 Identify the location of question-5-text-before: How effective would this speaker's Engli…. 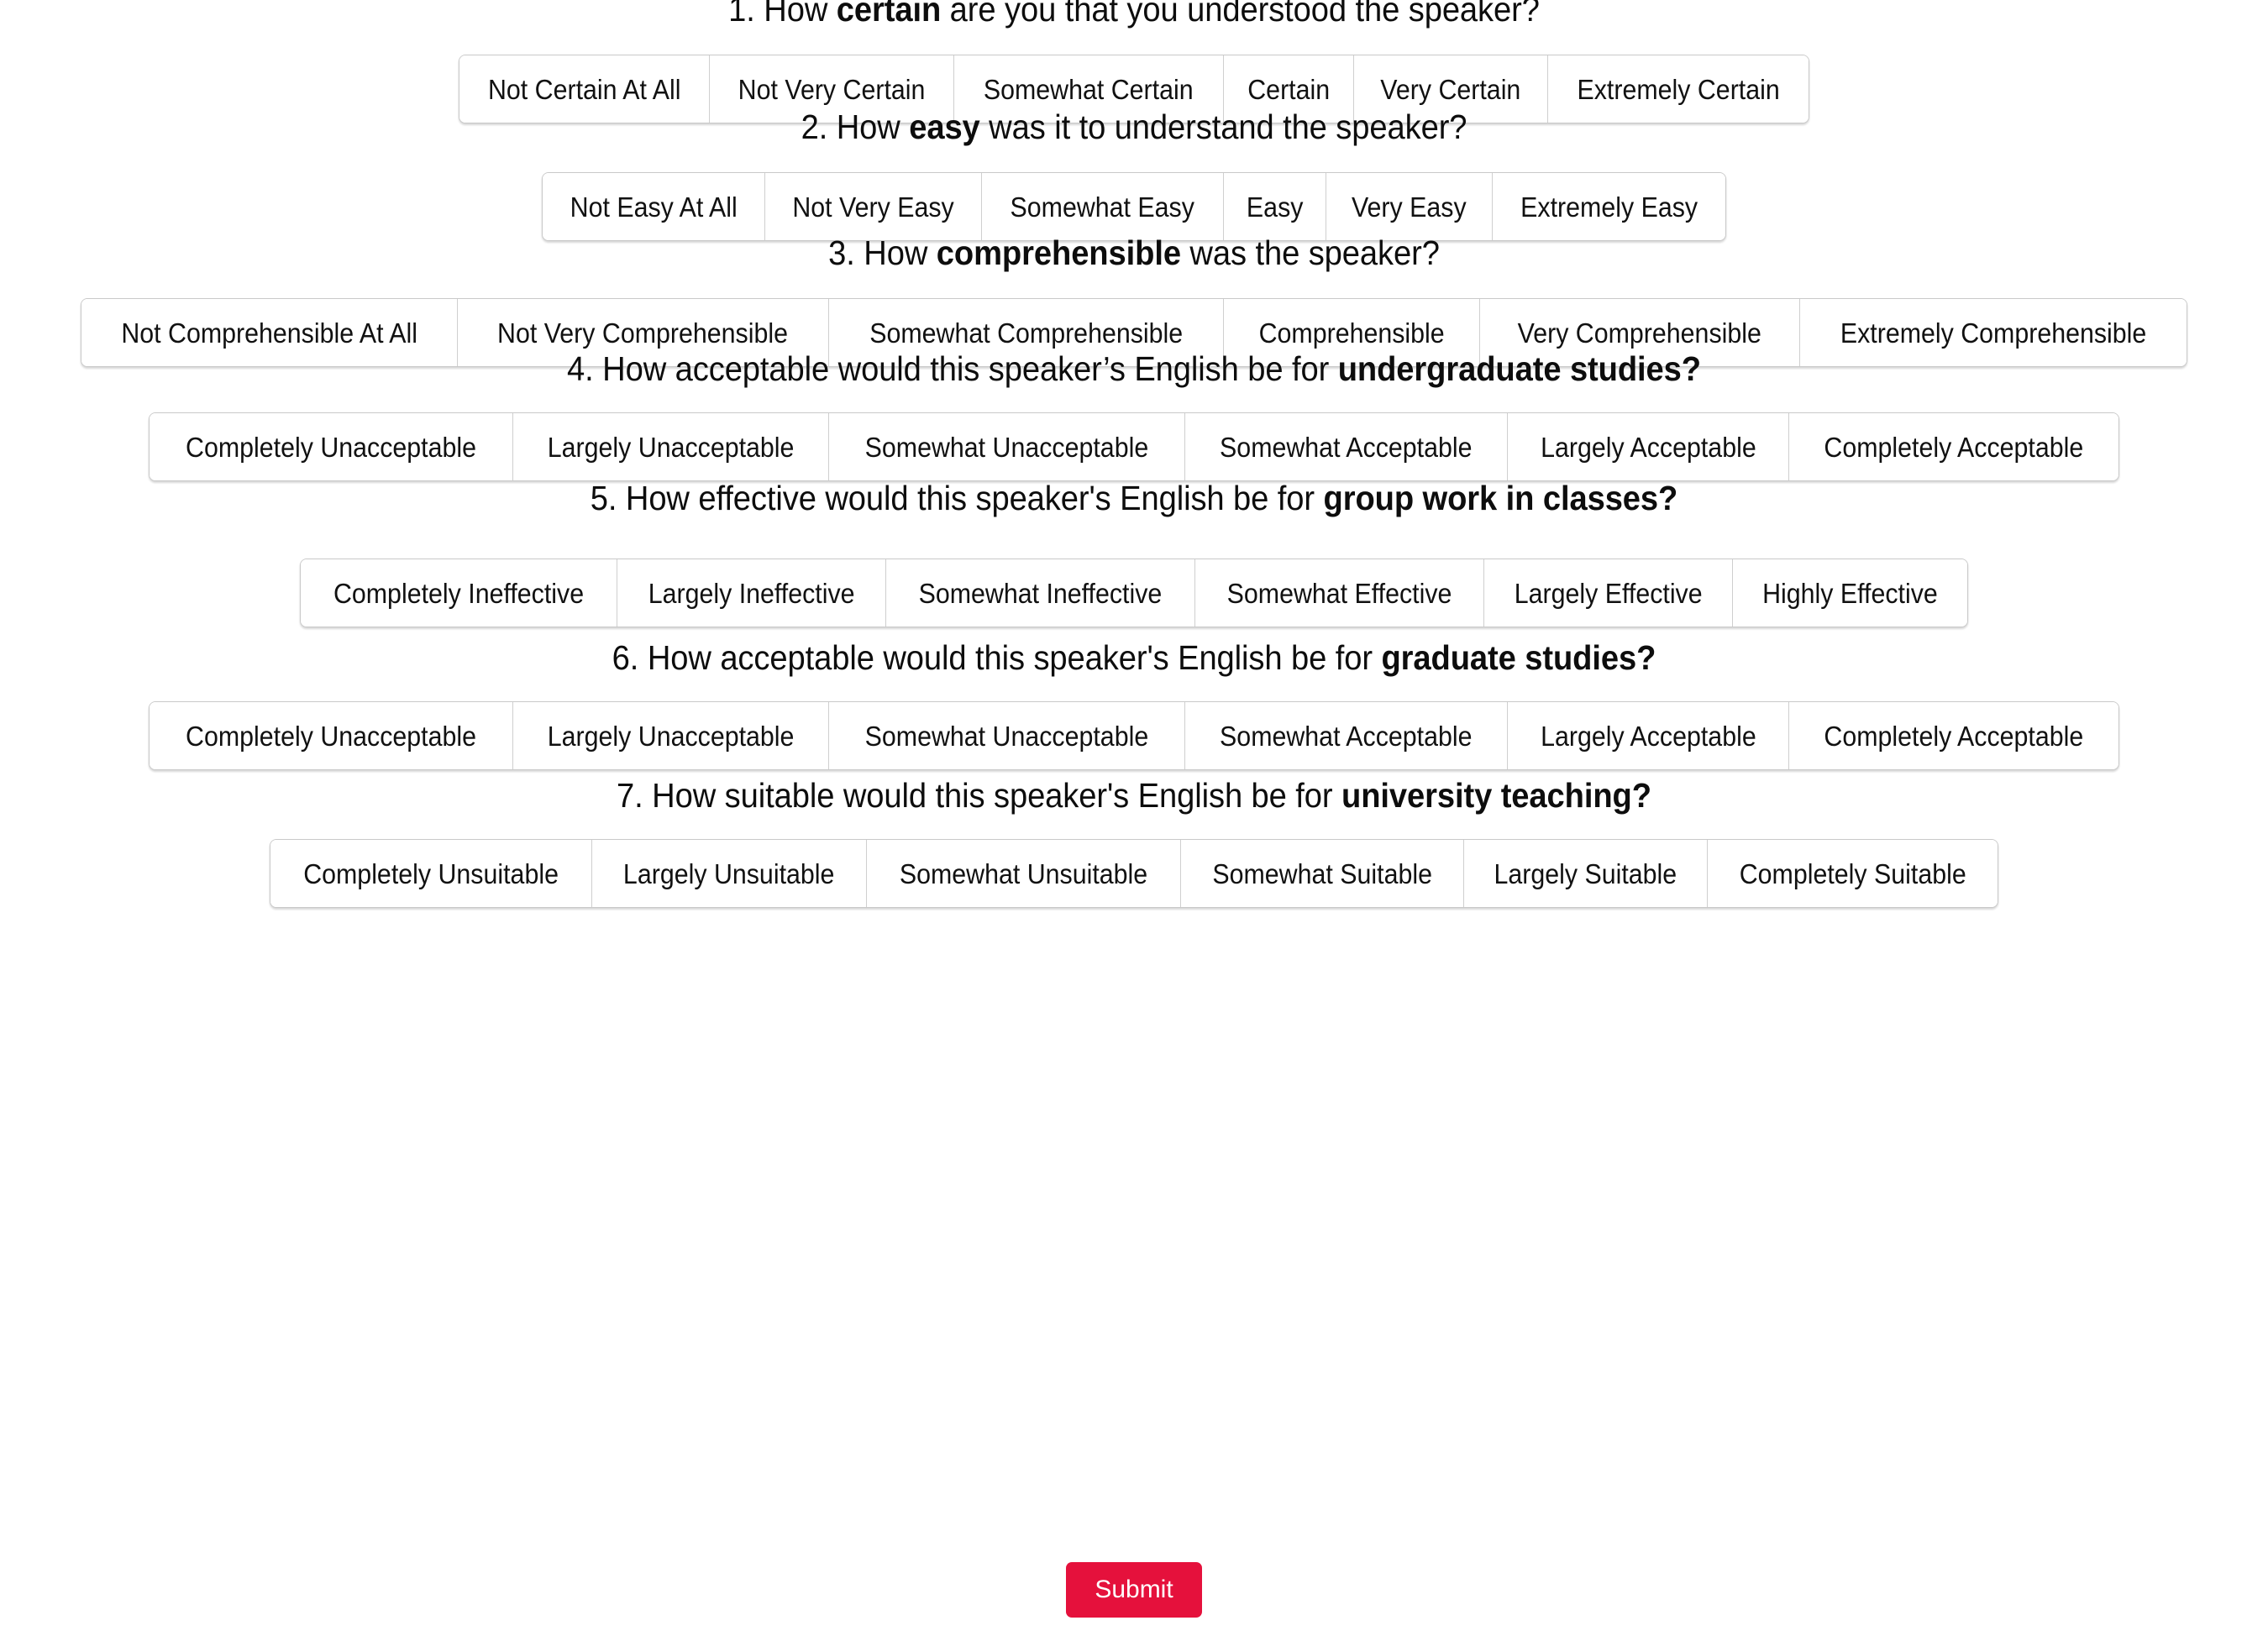
(974, 498).